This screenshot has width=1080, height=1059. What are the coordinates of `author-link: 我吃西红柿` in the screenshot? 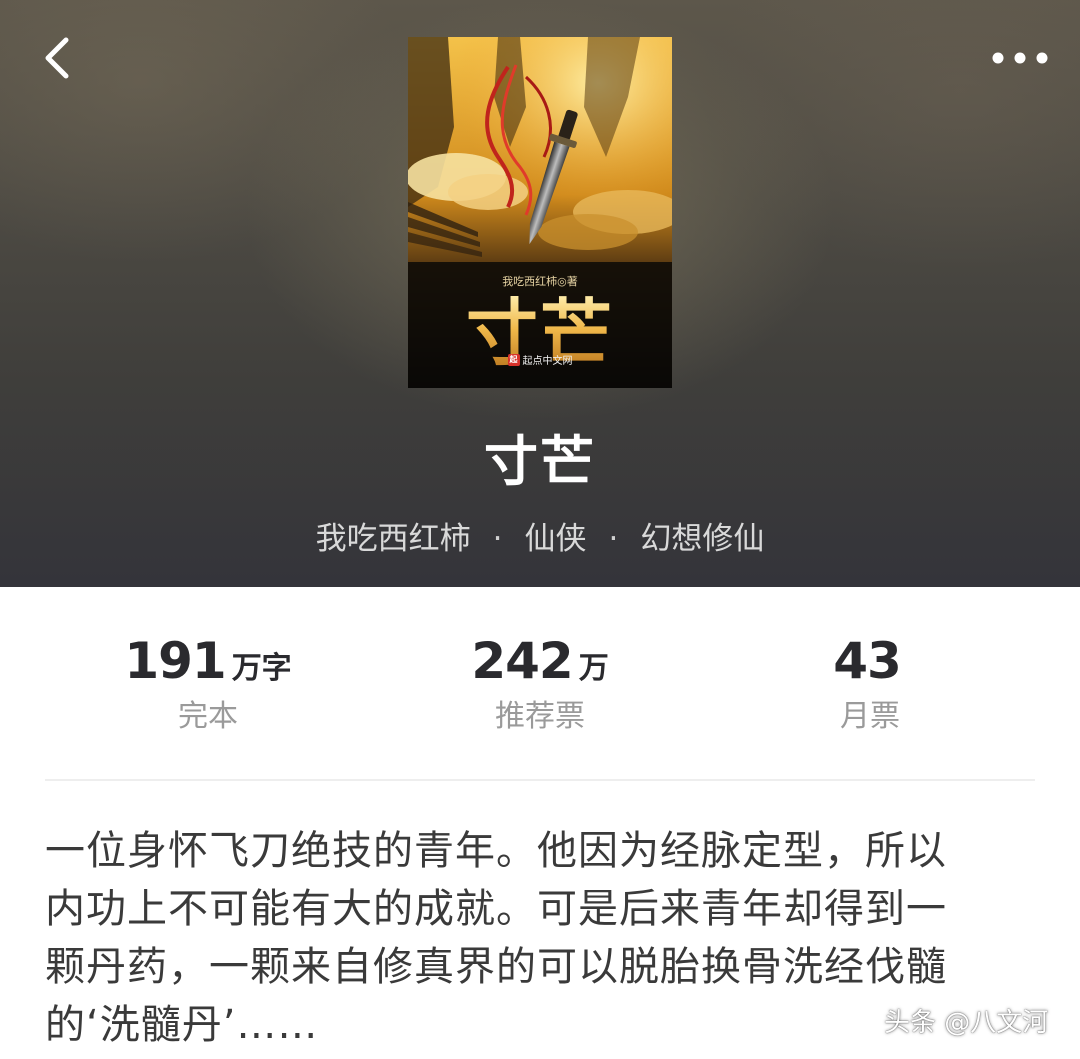 It's located at (393, 539).